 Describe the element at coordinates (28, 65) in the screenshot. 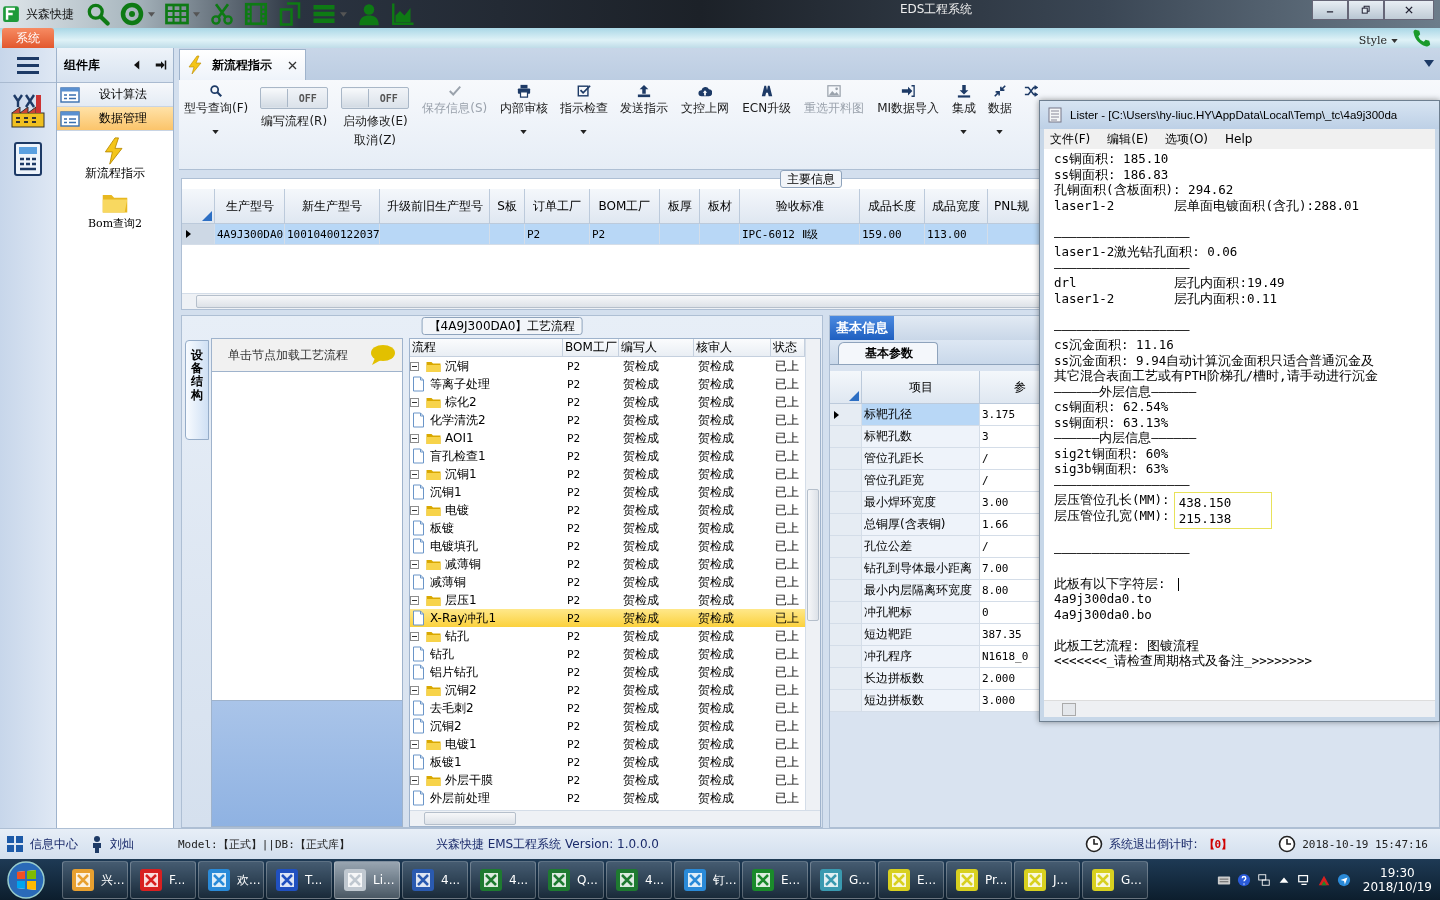

I see `menu-icon` at that location.